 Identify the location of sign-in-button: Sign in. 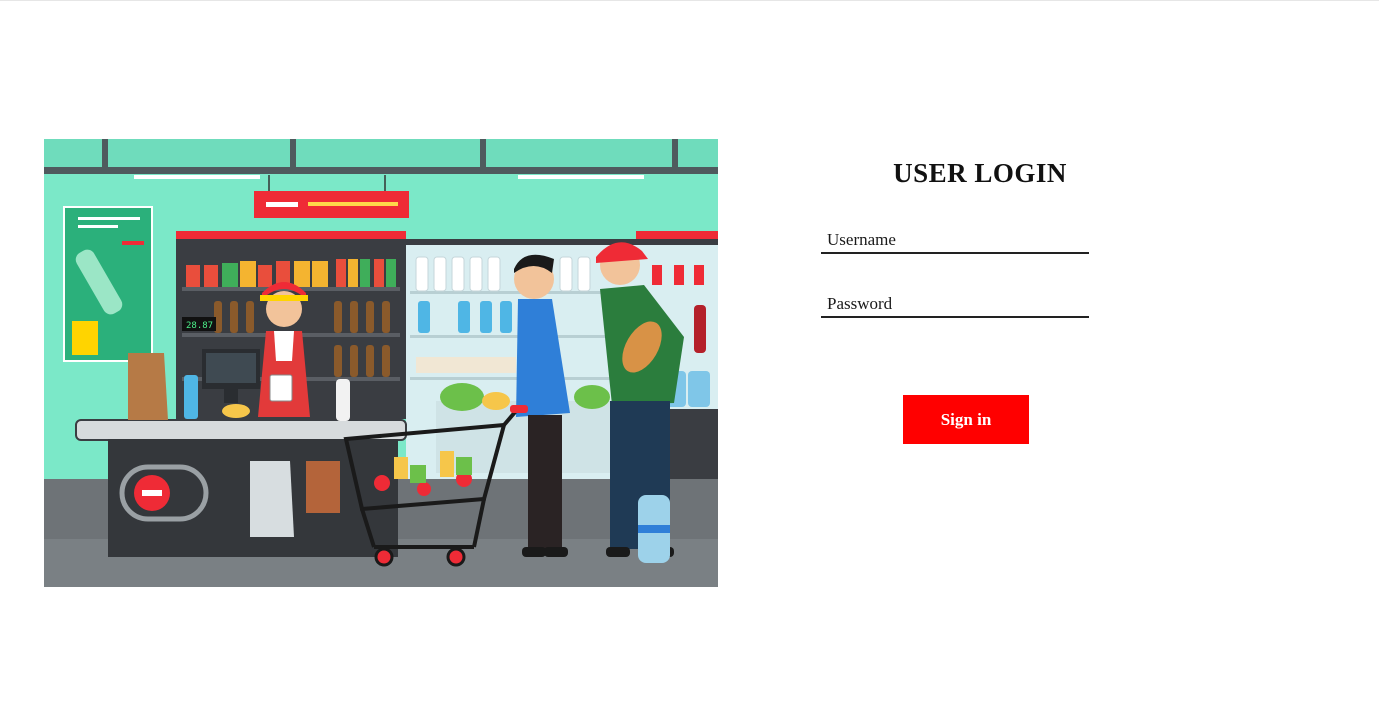
(966, 419).